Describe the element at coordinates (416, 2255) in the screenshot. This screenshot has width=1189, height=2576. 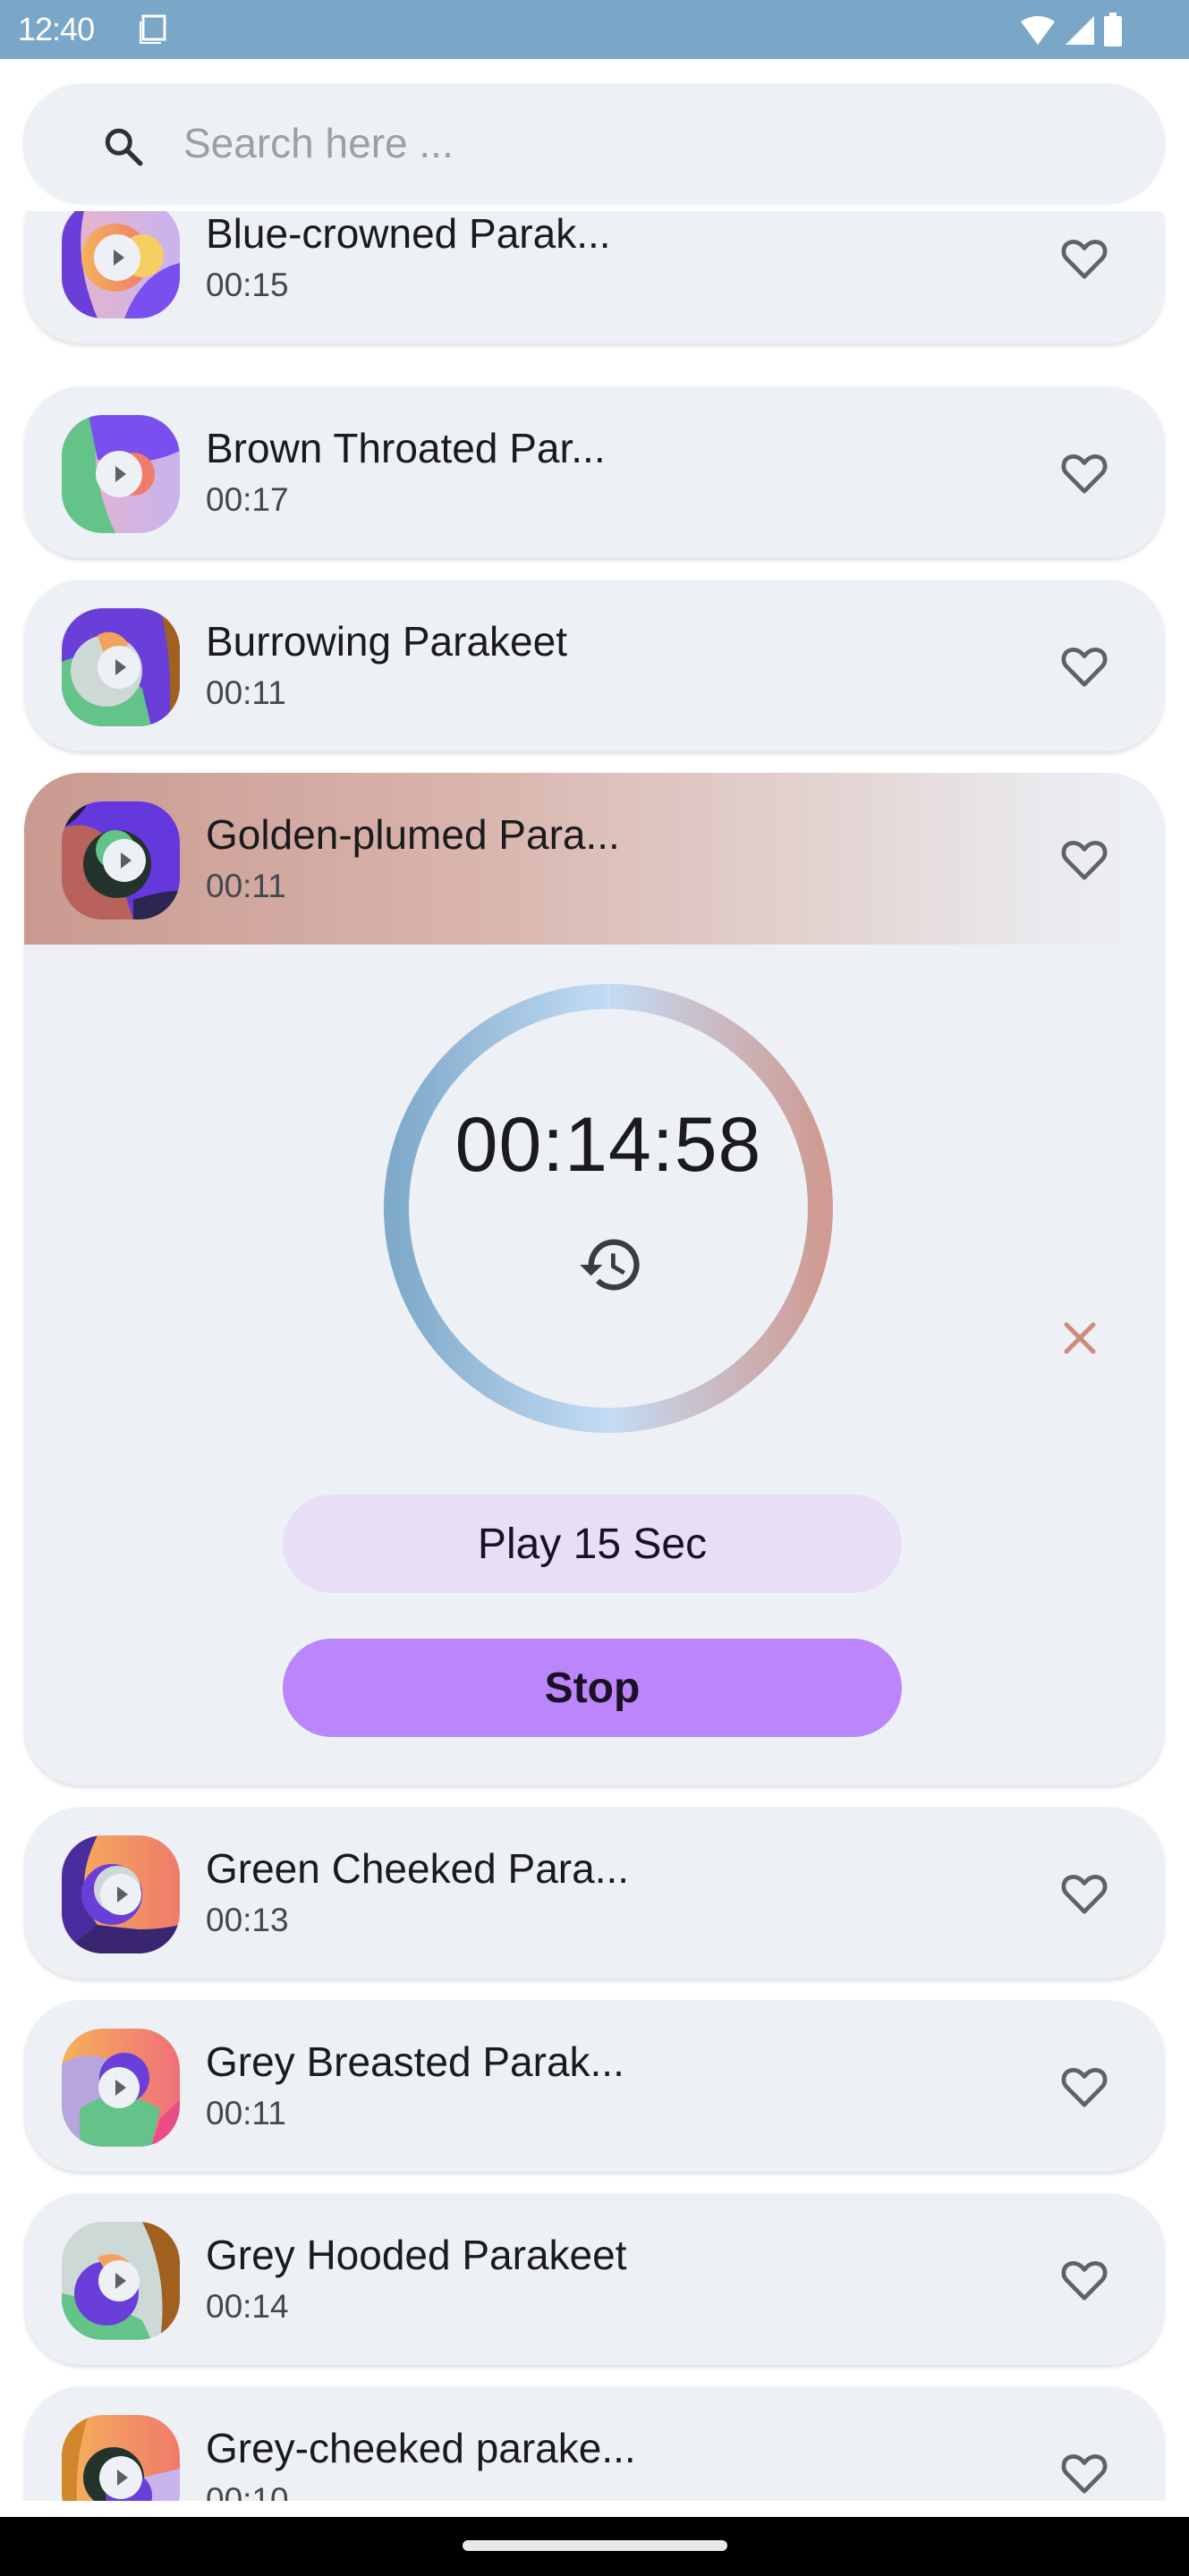
I see `track-title: Grey Hooded Parakeet` at that location.